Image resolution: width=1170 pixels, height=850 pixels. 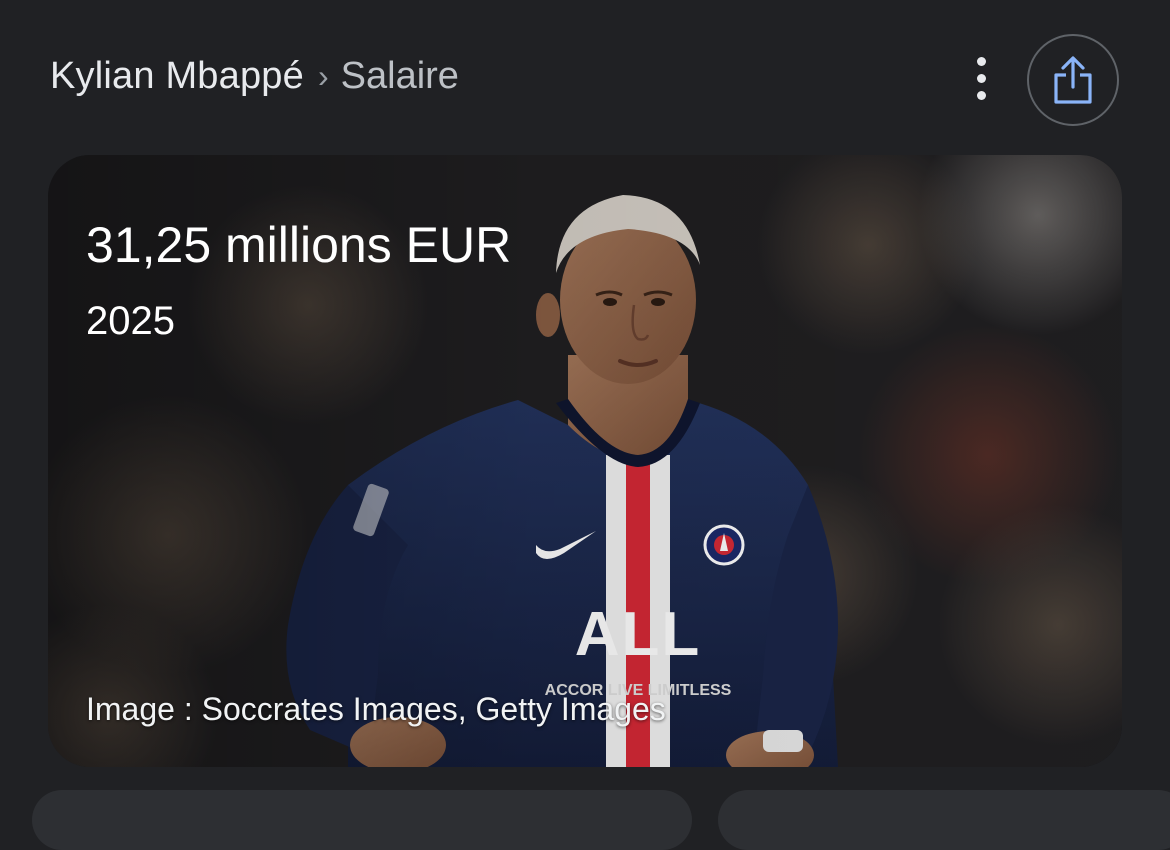 What do you see at coordinates (299, 245) in the screenshot?
I see `salary-value: 31,25 millions EUR` at bounding box center [299, 245].